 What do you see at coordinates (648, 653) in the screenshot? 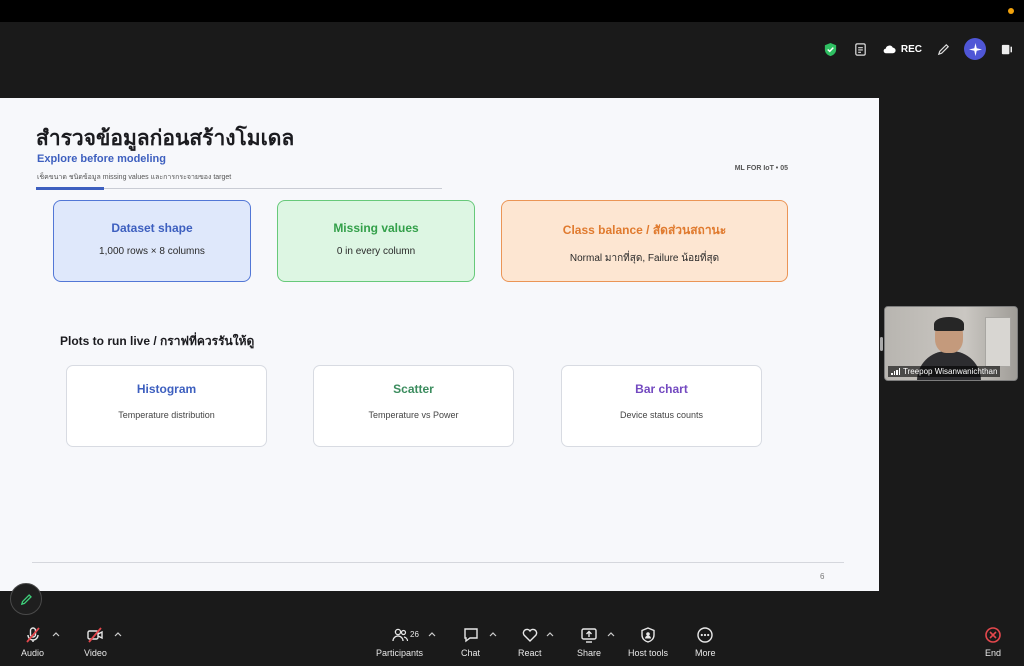
I see `host-tools-label: Host tools` at bounding box center [648, 653].